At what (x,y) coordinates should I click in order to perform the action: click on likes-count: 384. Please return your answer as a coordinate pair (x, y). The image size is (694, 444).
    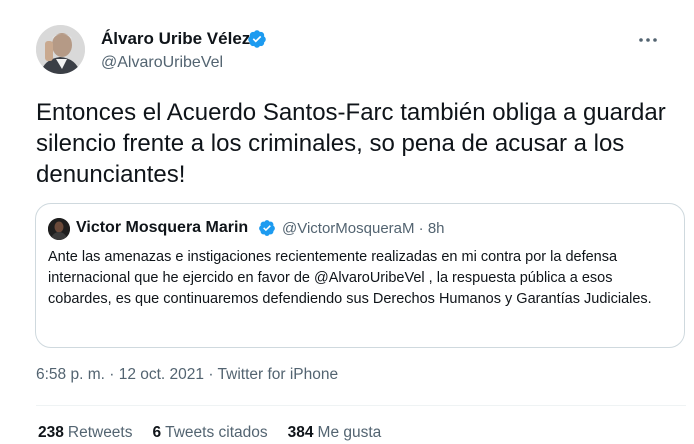
    Looking at the image, I should click on (300, 432).